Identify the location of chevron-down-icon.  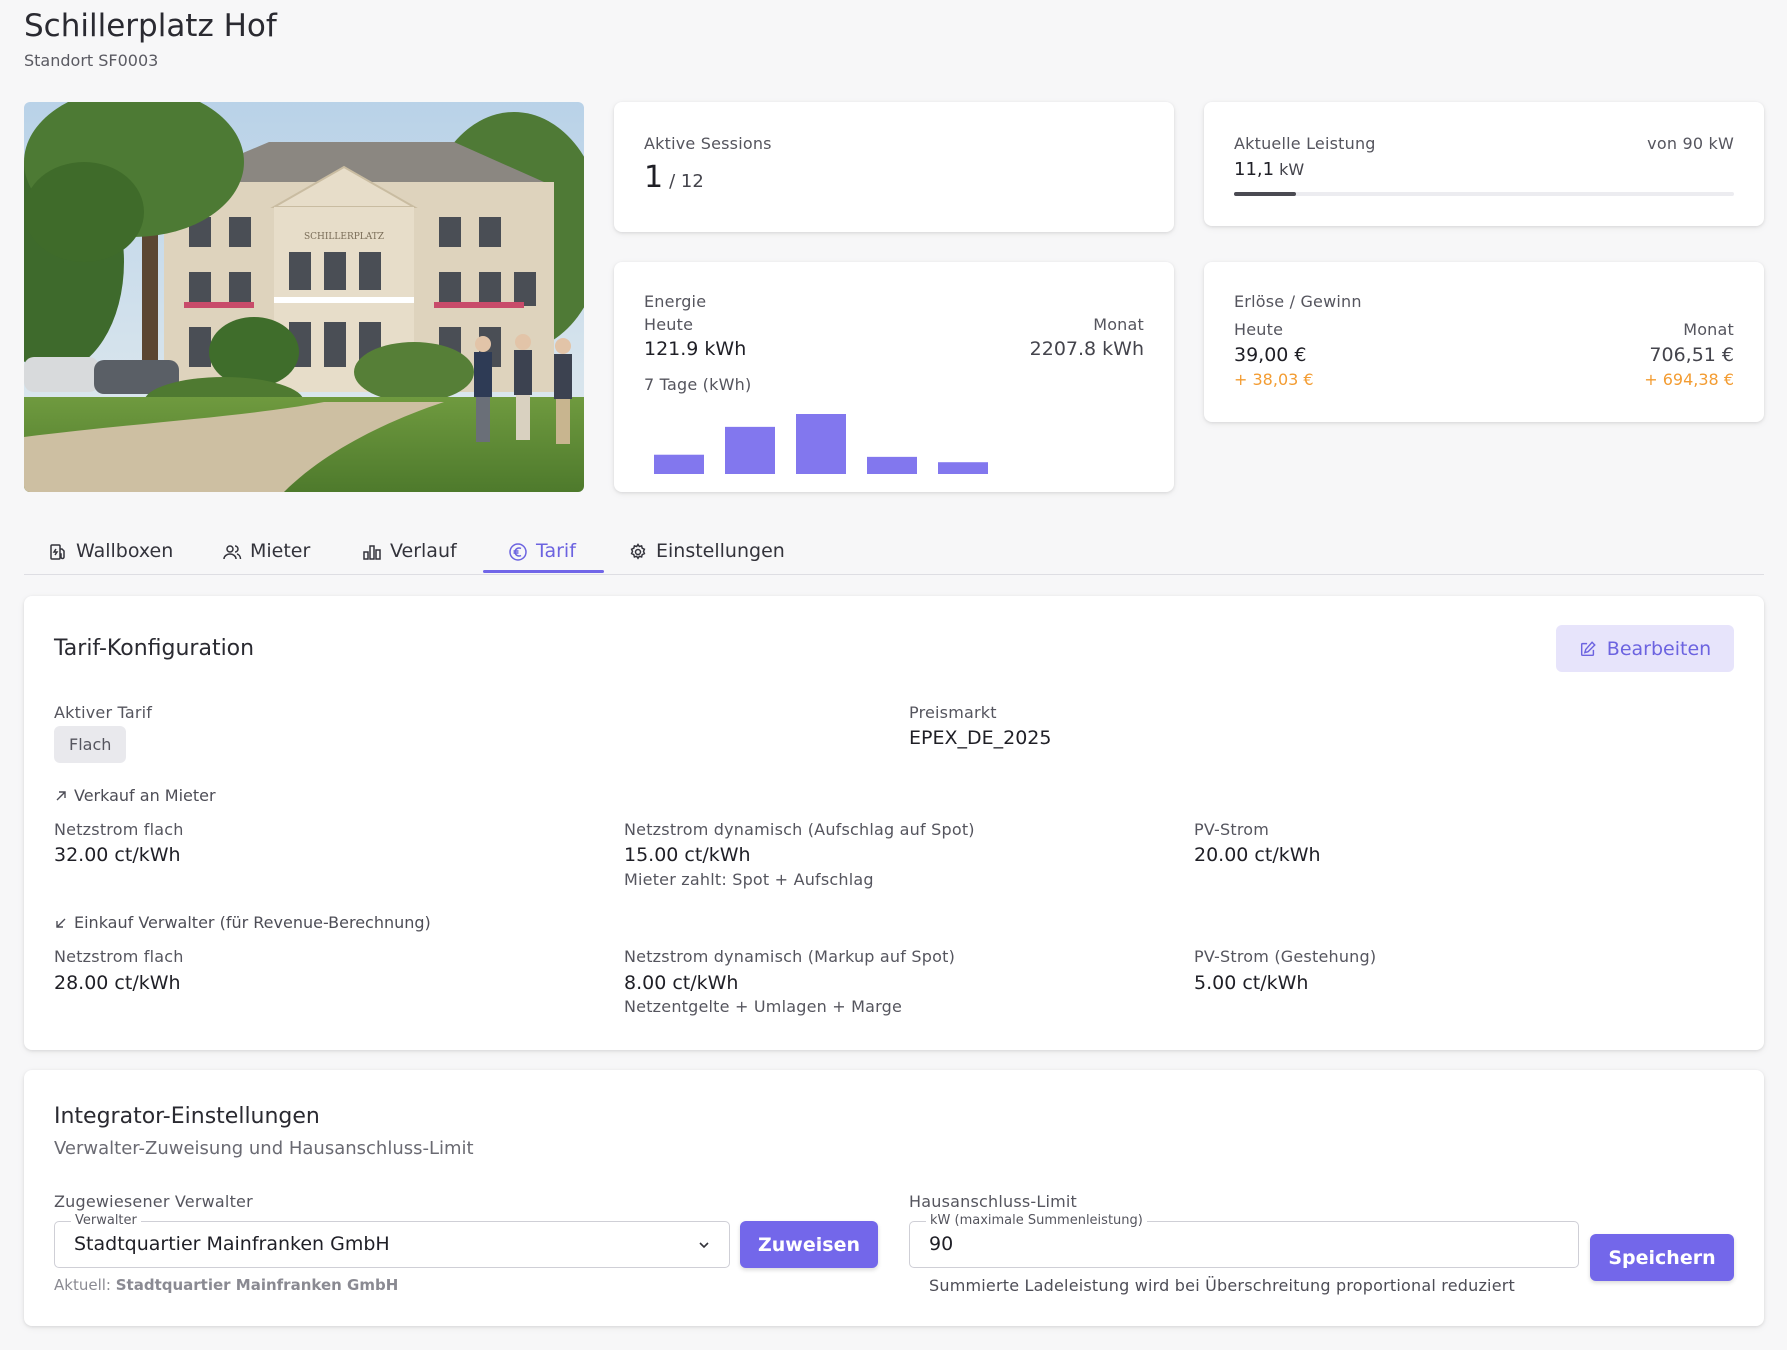
(704, 1245).